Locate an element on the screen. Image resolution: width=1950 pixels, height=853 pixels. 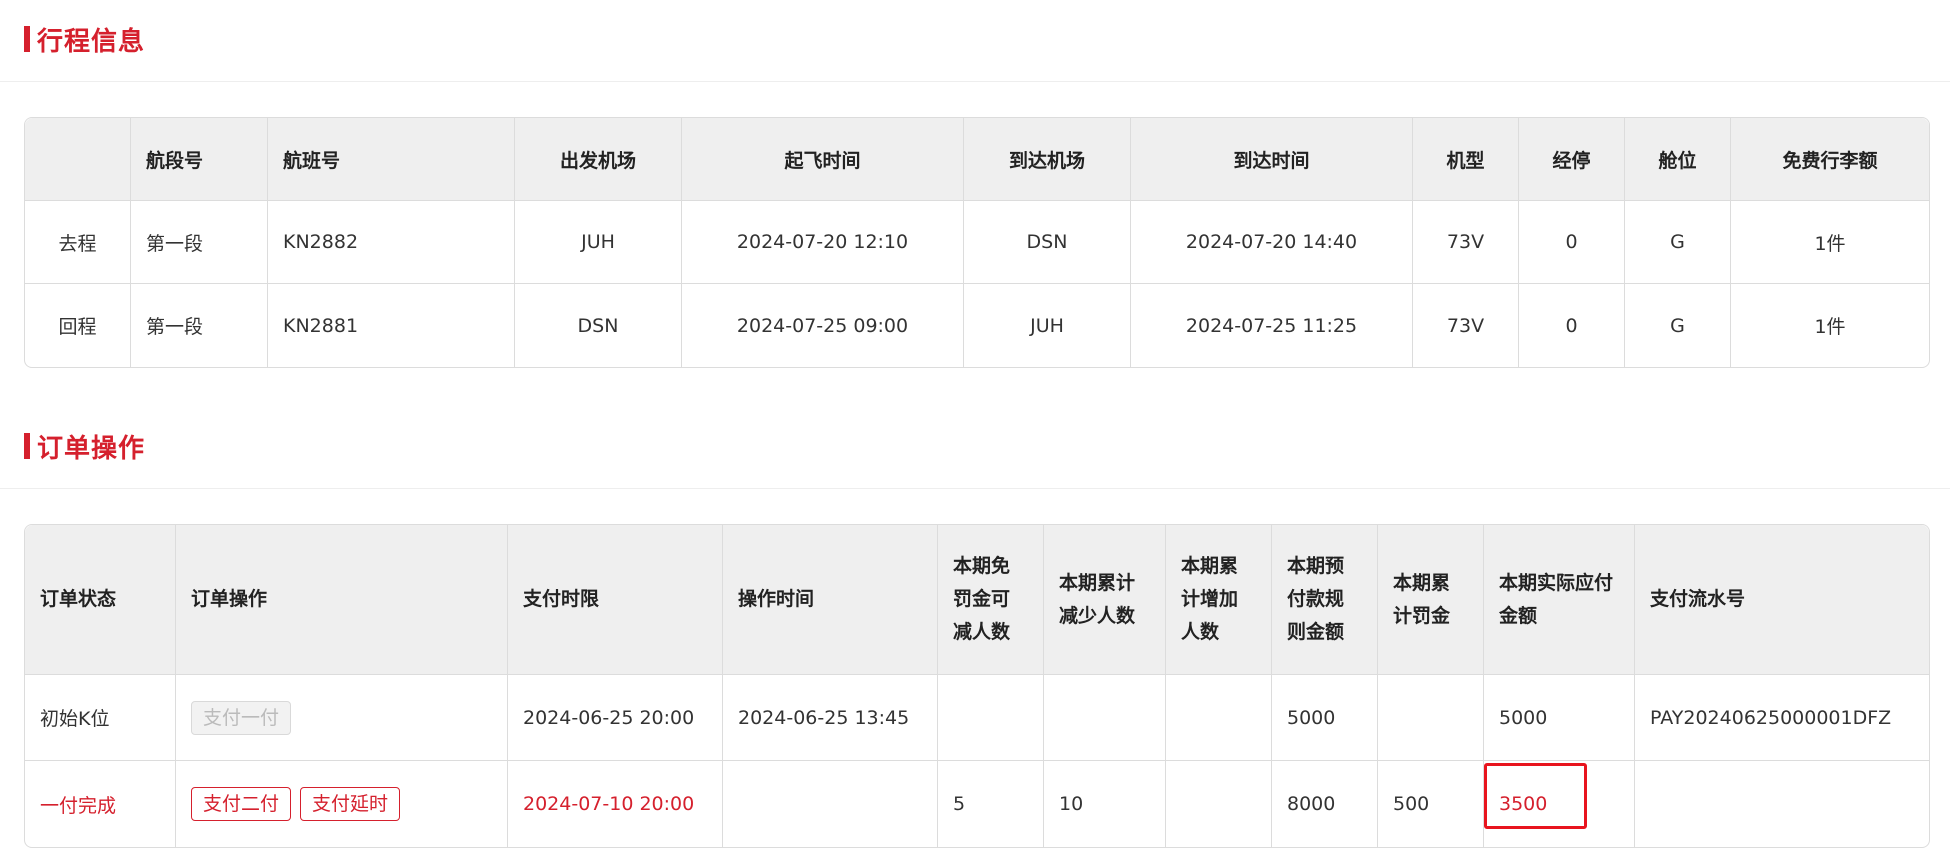
order-cell-prepay-amount: 8000 is located at coordinates (1325, 804).